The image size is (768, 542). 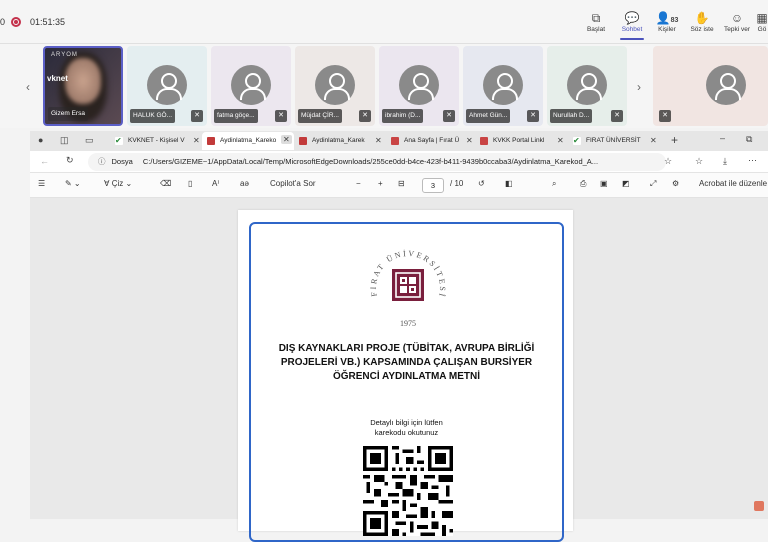 I want to click on page-total: / 10, so click(x=457, y=183).